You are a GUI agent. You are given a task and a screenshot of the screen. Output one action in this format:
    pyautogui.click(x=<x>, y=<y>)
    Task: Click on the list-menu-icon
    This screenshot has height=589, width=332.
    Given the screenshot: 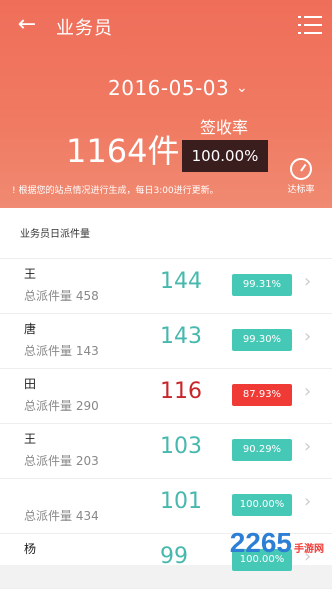 What is the action you would take?
    pyautogui.click(x=310, y=25)
    